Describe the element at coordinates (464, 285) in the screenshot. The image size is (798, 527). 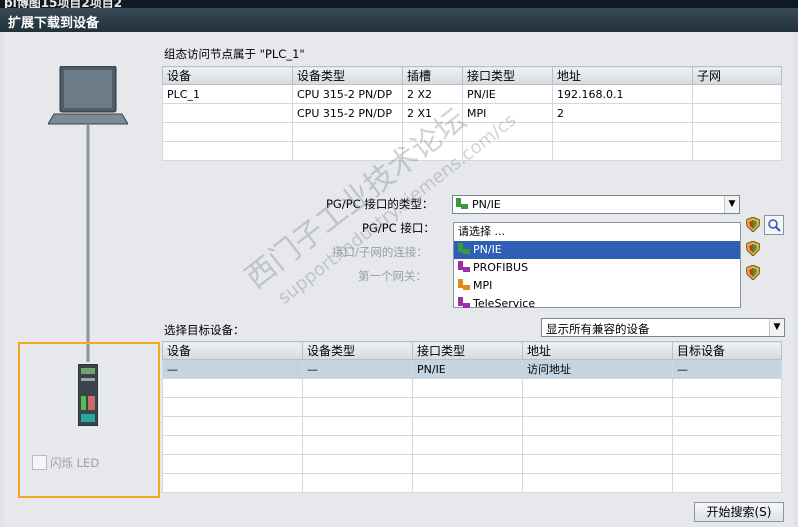
I see `mpi-icon` at that location.